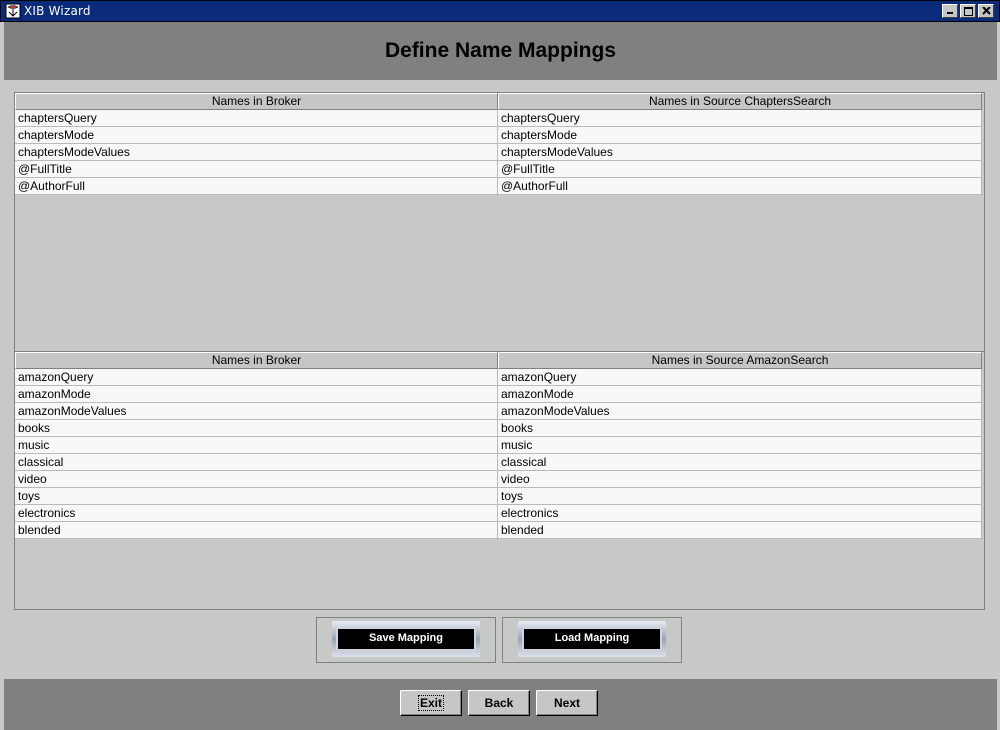 This screenshot has width=1000, height=730. I want to click on broker-name-cell: video, so click(256, 479).